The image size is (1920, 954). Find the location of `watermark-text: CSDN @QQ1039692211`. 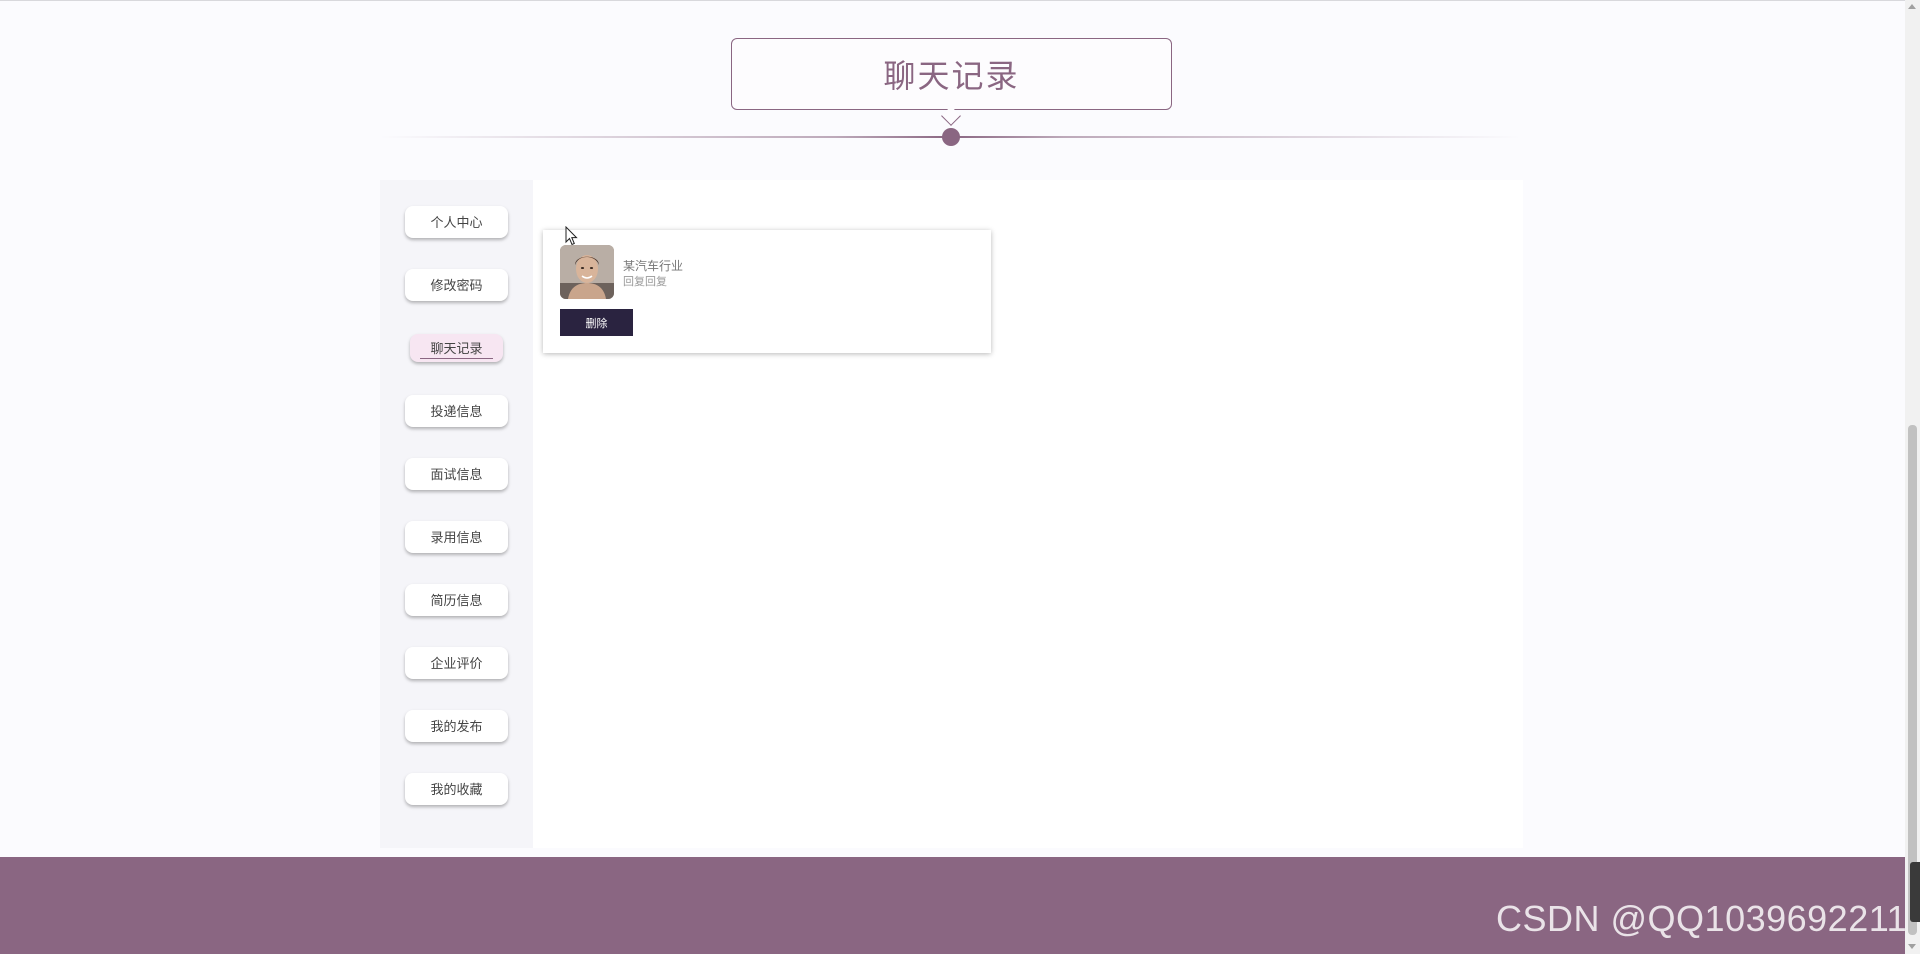

watermark-text: CSDN @QQ1039692211 is located at coordinates (1702, 918).